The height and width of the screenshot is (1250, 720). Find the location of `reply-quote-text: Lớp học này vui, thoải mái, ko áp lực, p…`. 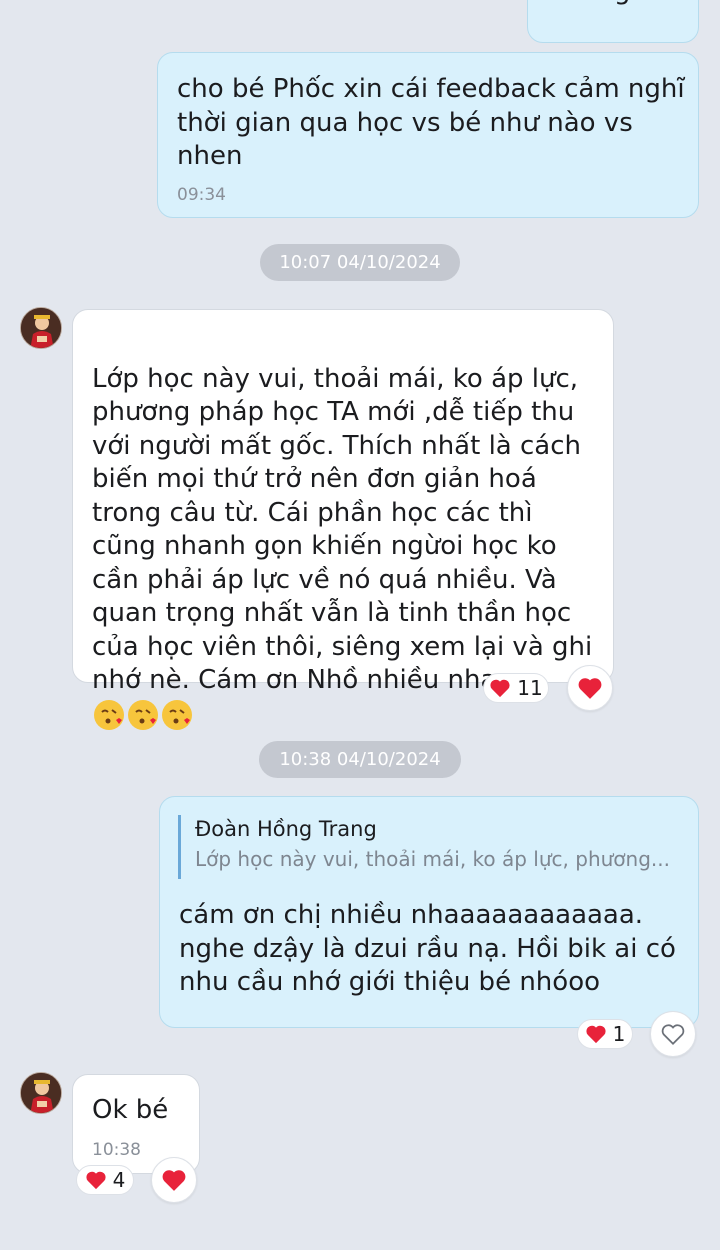

reply-quote-text: Lớp học này vui, thoải mái, ko áp lực, p… is located at coordinates (432, 859).